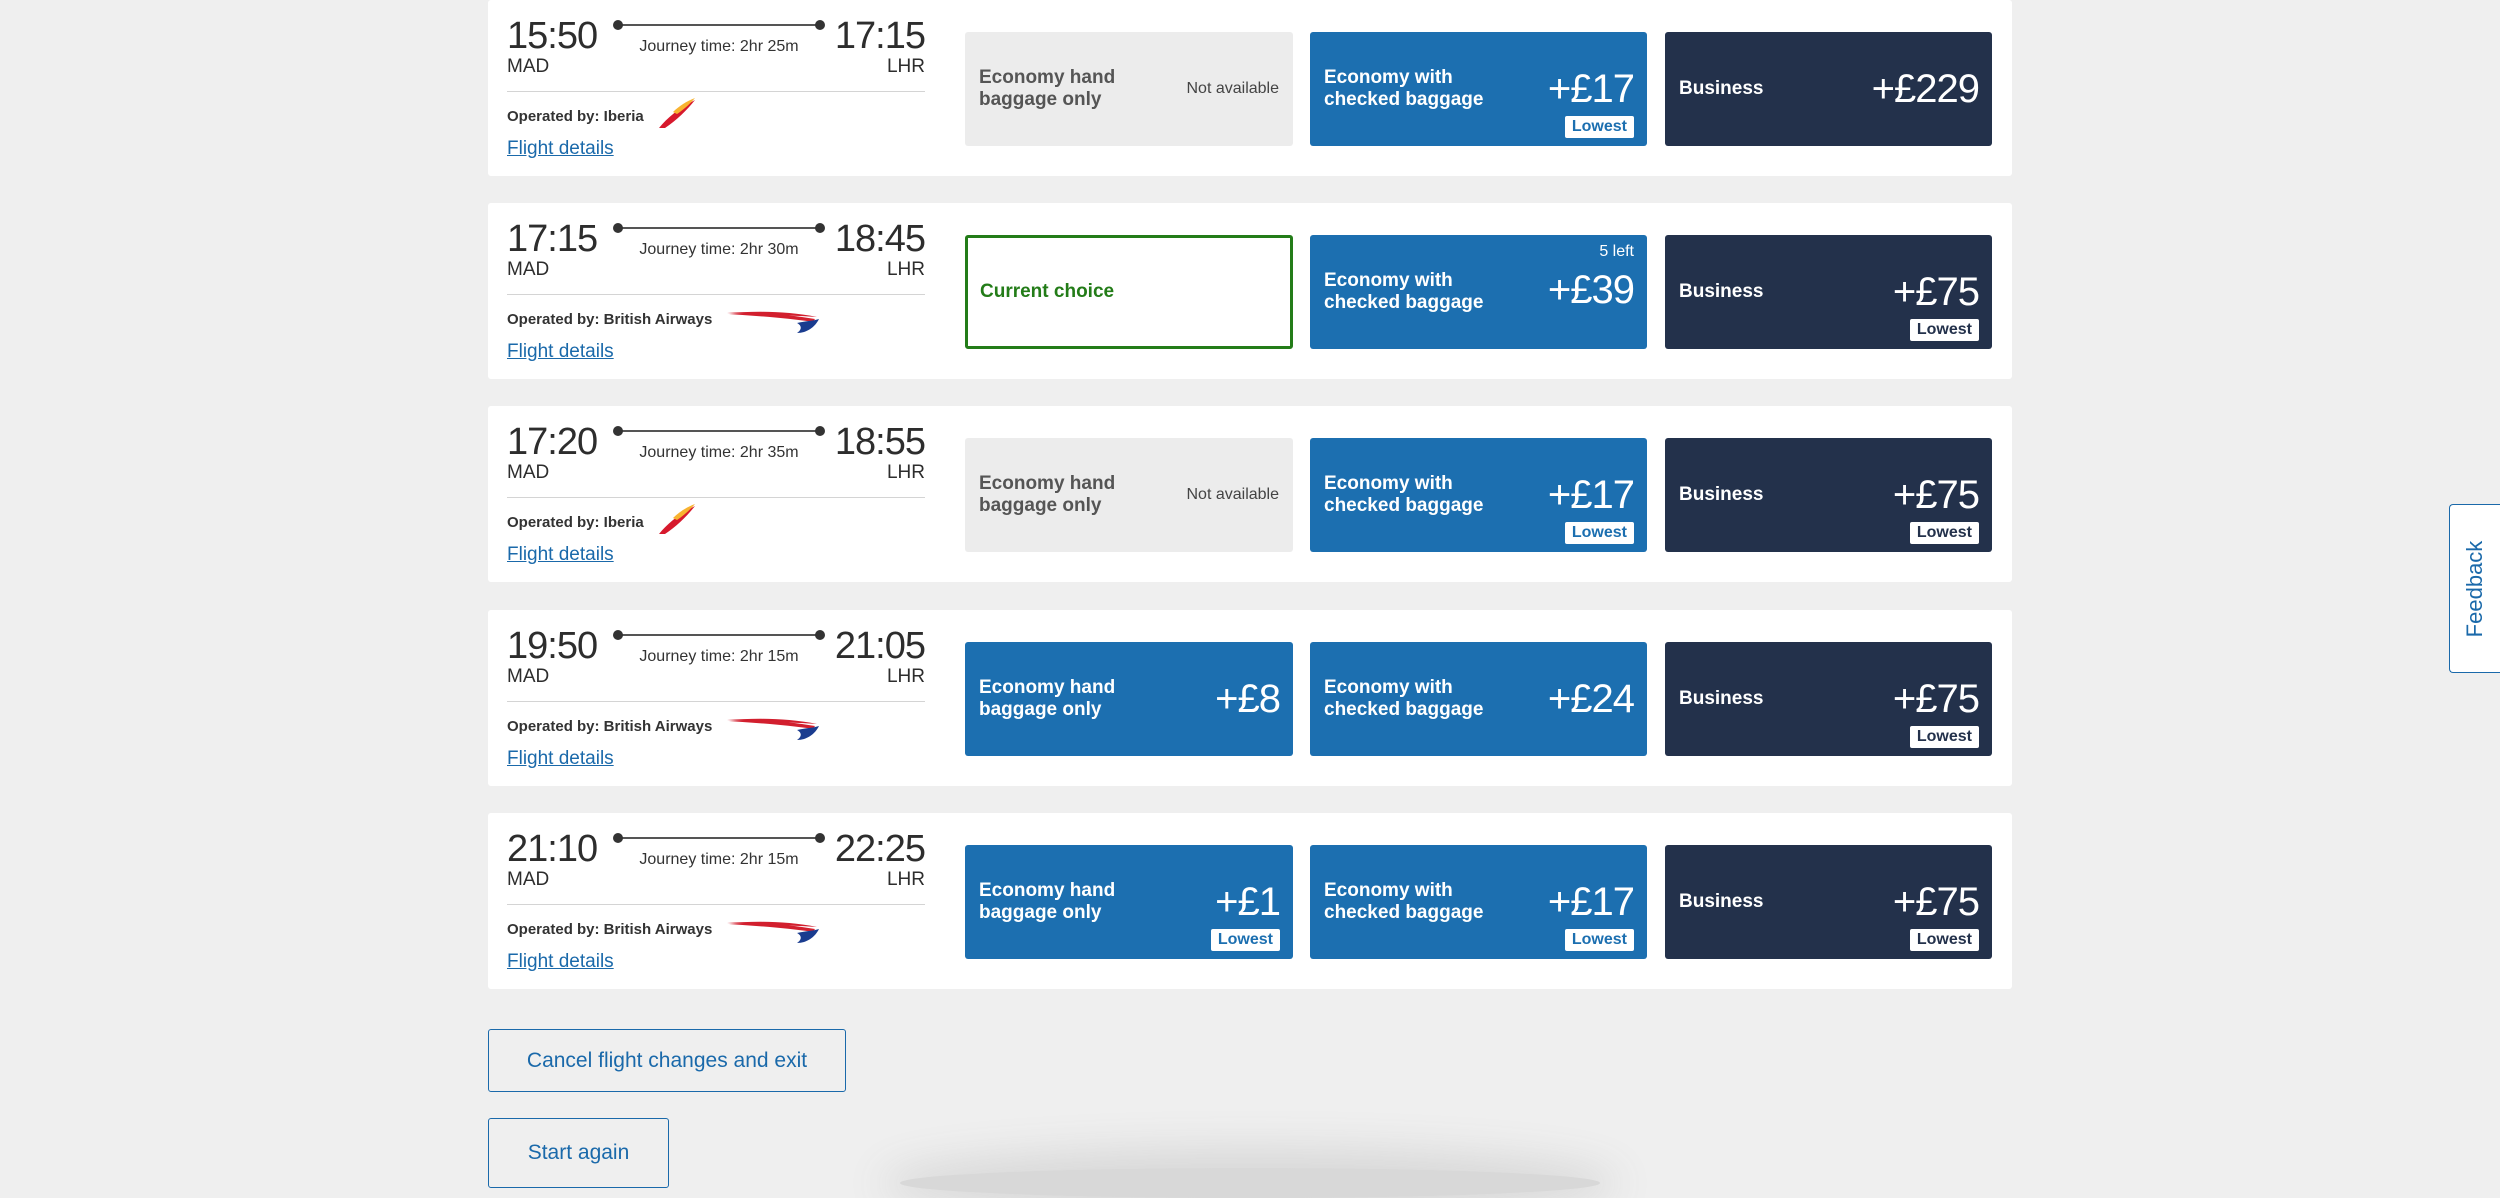 The width and height of the screenshot is (2500, 1198). What do you see at coordinates (667, 1060) in the screenshot?
I see `cancel-flight-changes-button: Cancel flight changes and exit` at bounding box center [667, 1060].